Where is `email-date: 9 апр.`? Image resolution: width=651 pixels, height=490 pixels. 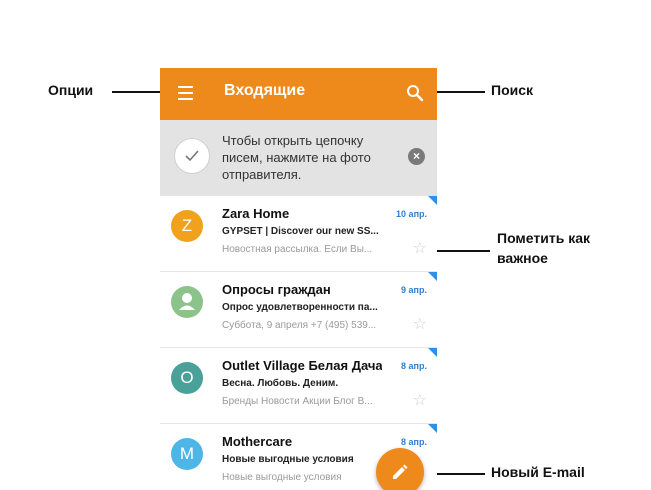
email-date: 9 апр. is located at coordinates (414, 290).